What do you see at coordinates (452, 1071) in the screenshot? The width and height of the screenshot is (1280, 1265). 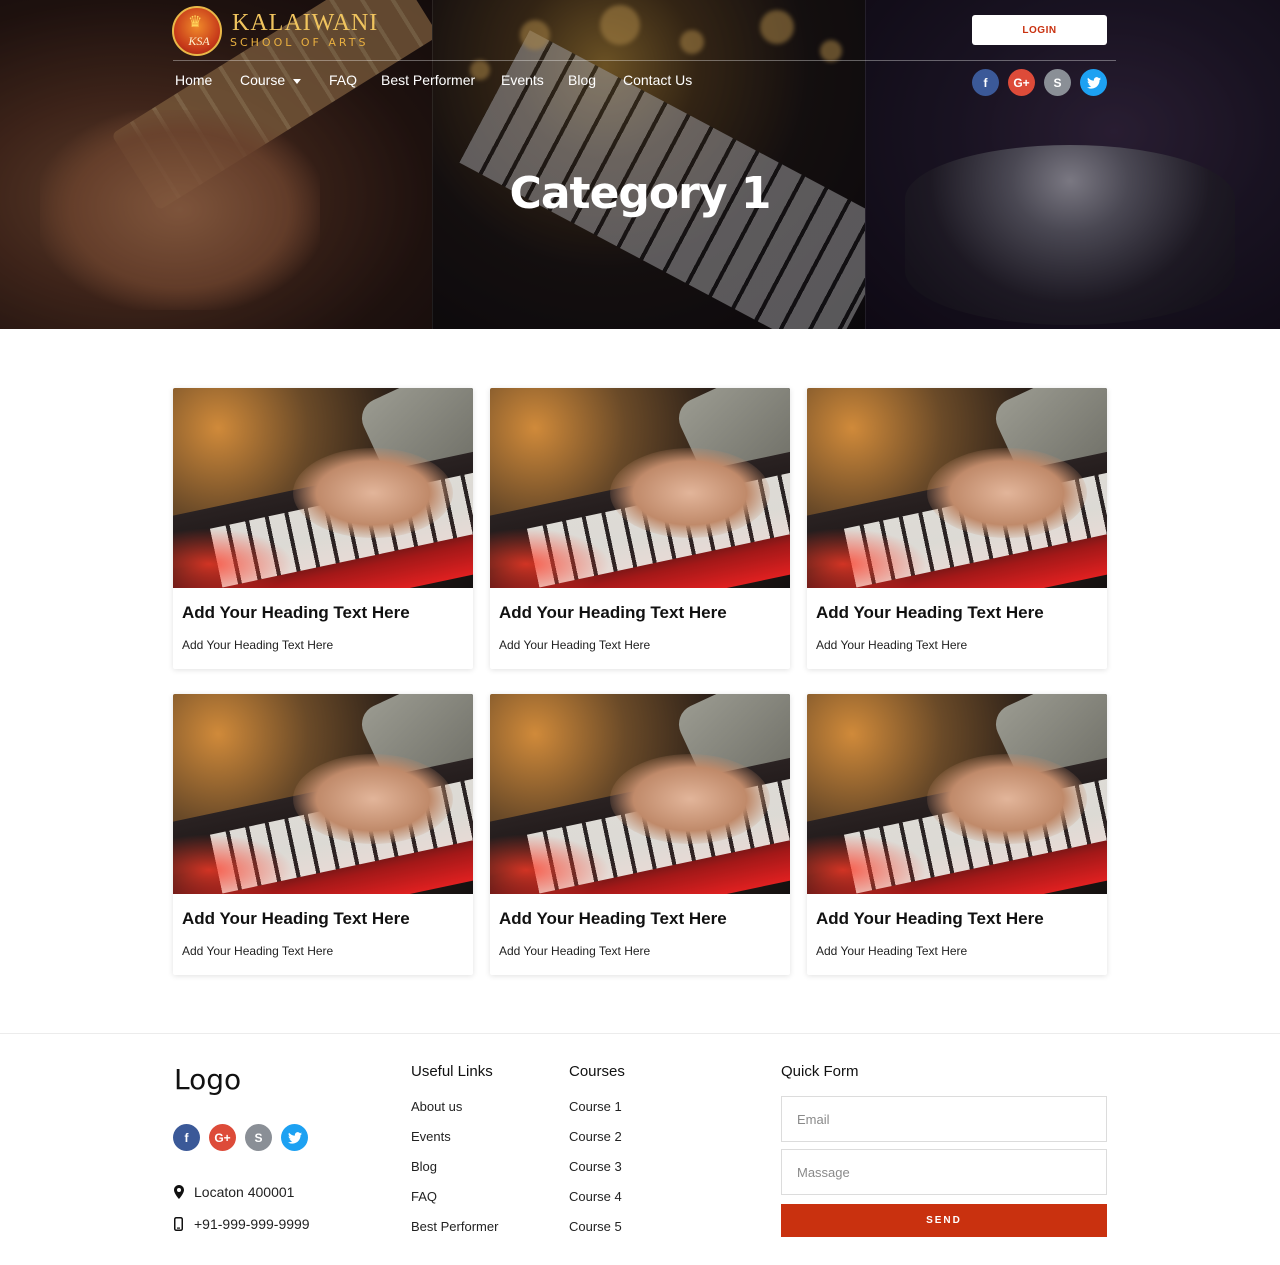 I see `useful-links-heading: Useful Links` at bounding box center [452, 1071].